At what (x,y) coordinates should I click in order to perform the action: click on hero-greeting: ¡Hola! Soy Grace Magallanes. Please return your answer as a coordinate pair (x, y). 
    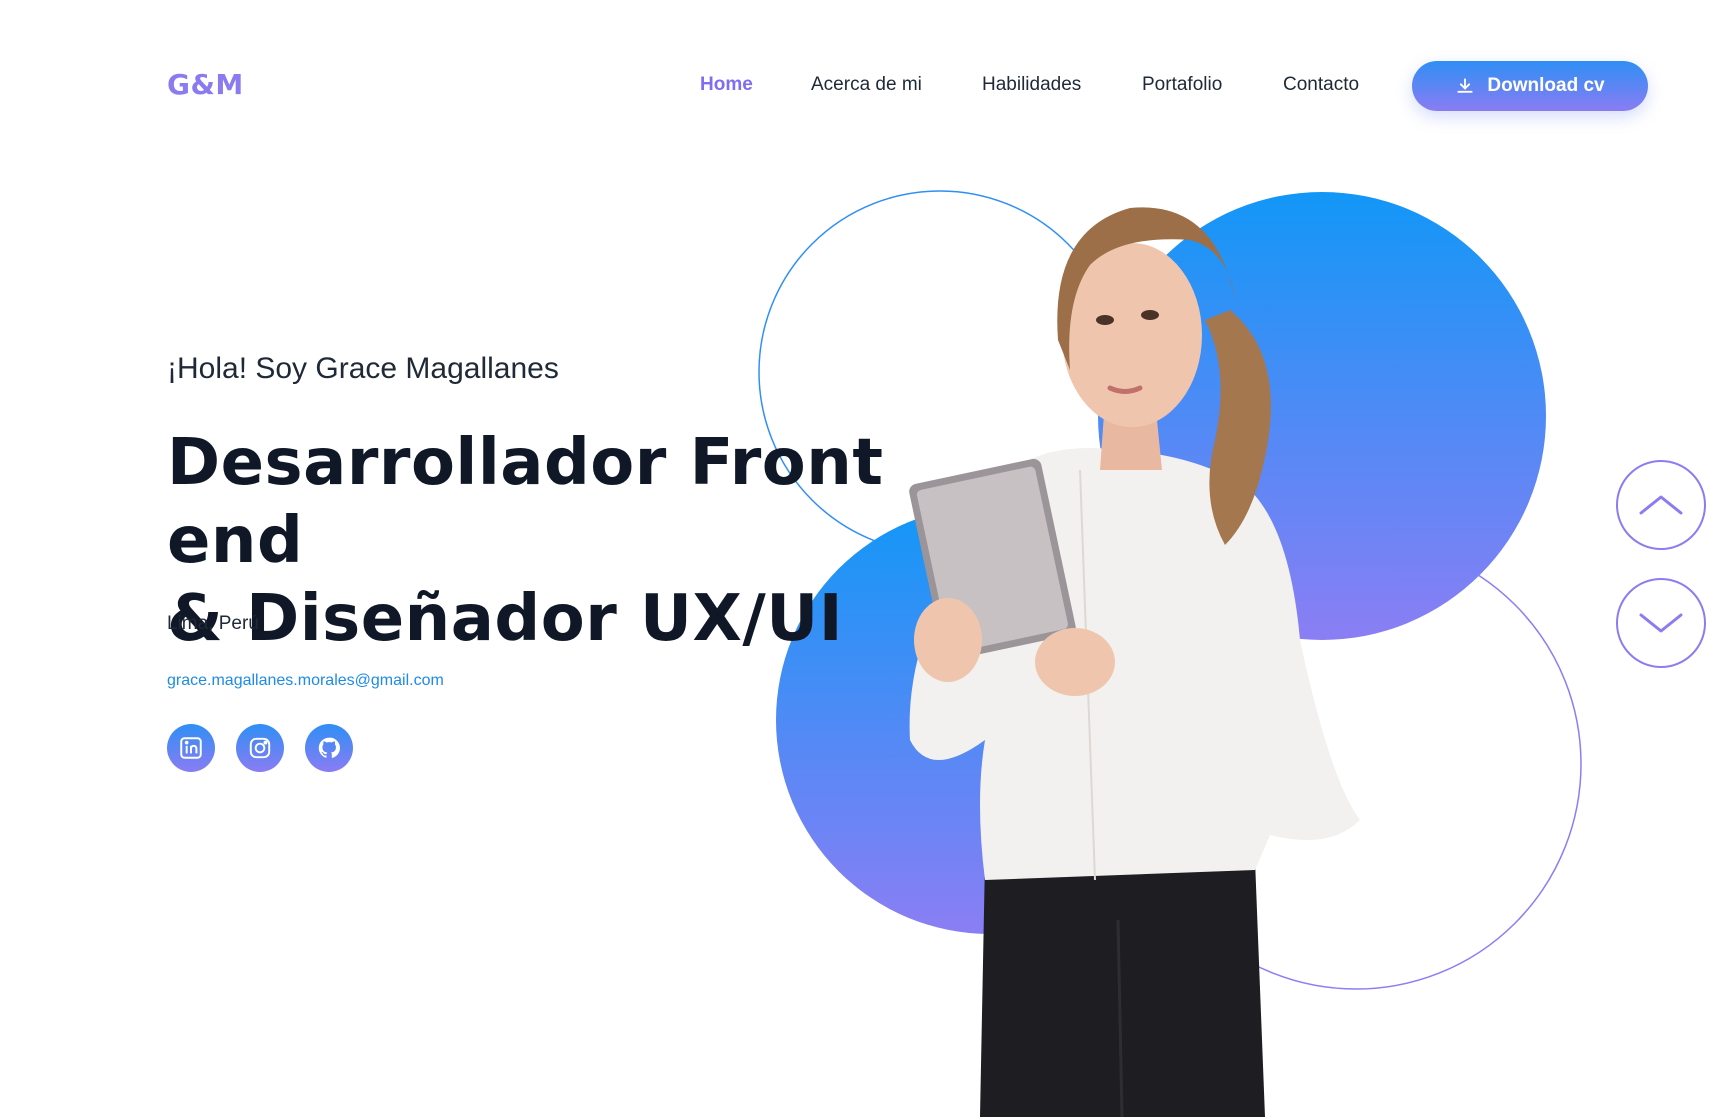
    Looking at the image, I should click on (363, 368).